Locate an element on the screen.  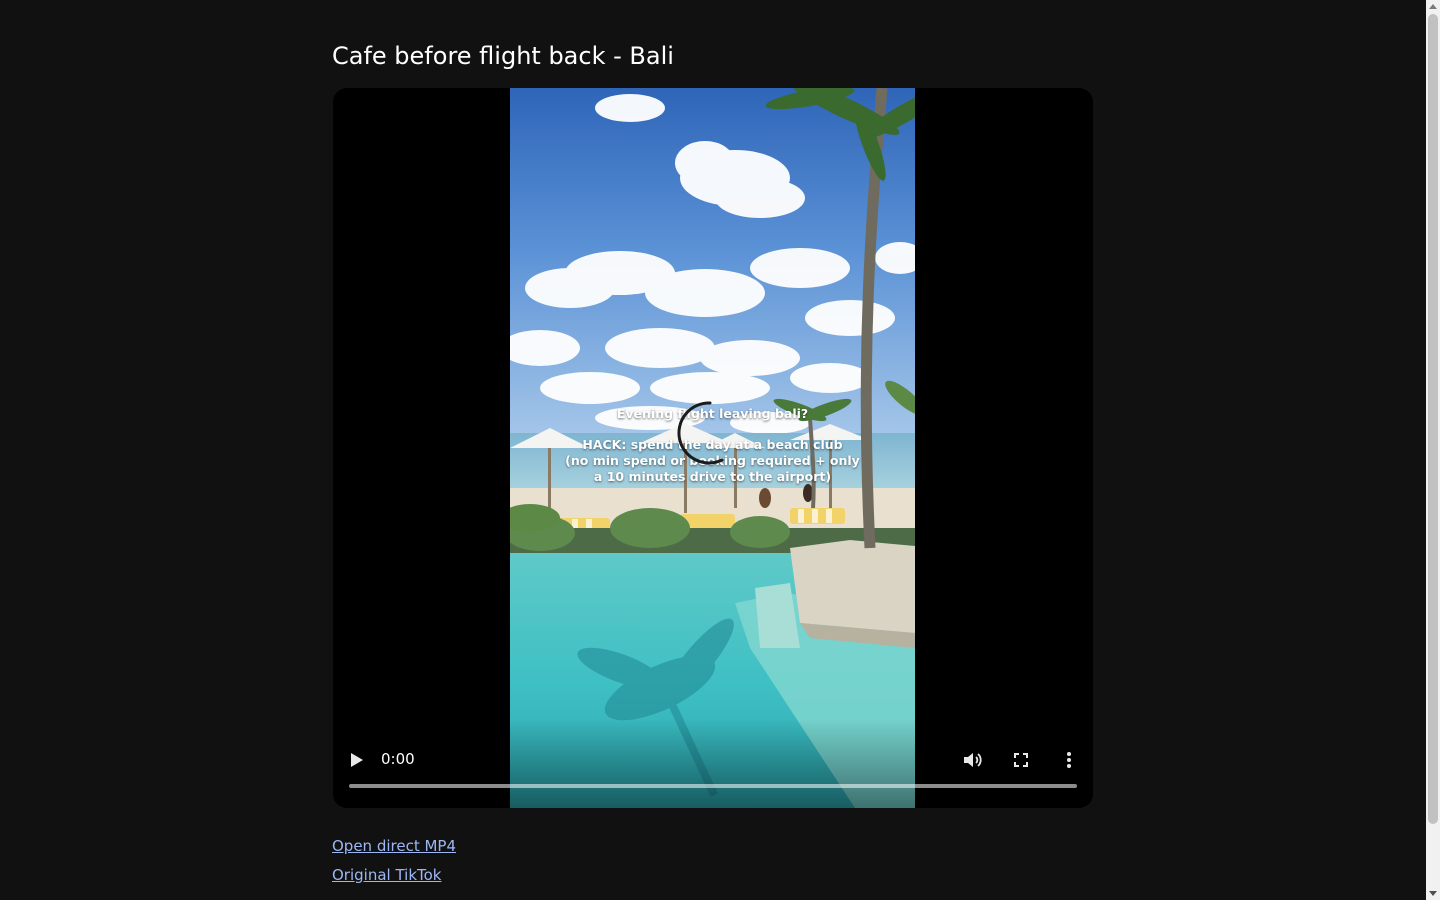
more-options-icon is located at coordinates (1069, 760).